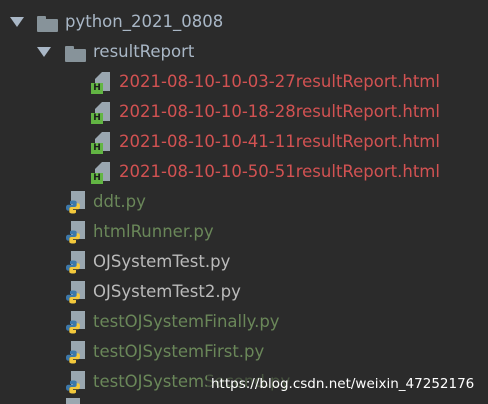 This screenshot has height=404, width=488. I want to click on file-label: 2021-08-10-10-41-11resultReport.html, so click(279, 141).